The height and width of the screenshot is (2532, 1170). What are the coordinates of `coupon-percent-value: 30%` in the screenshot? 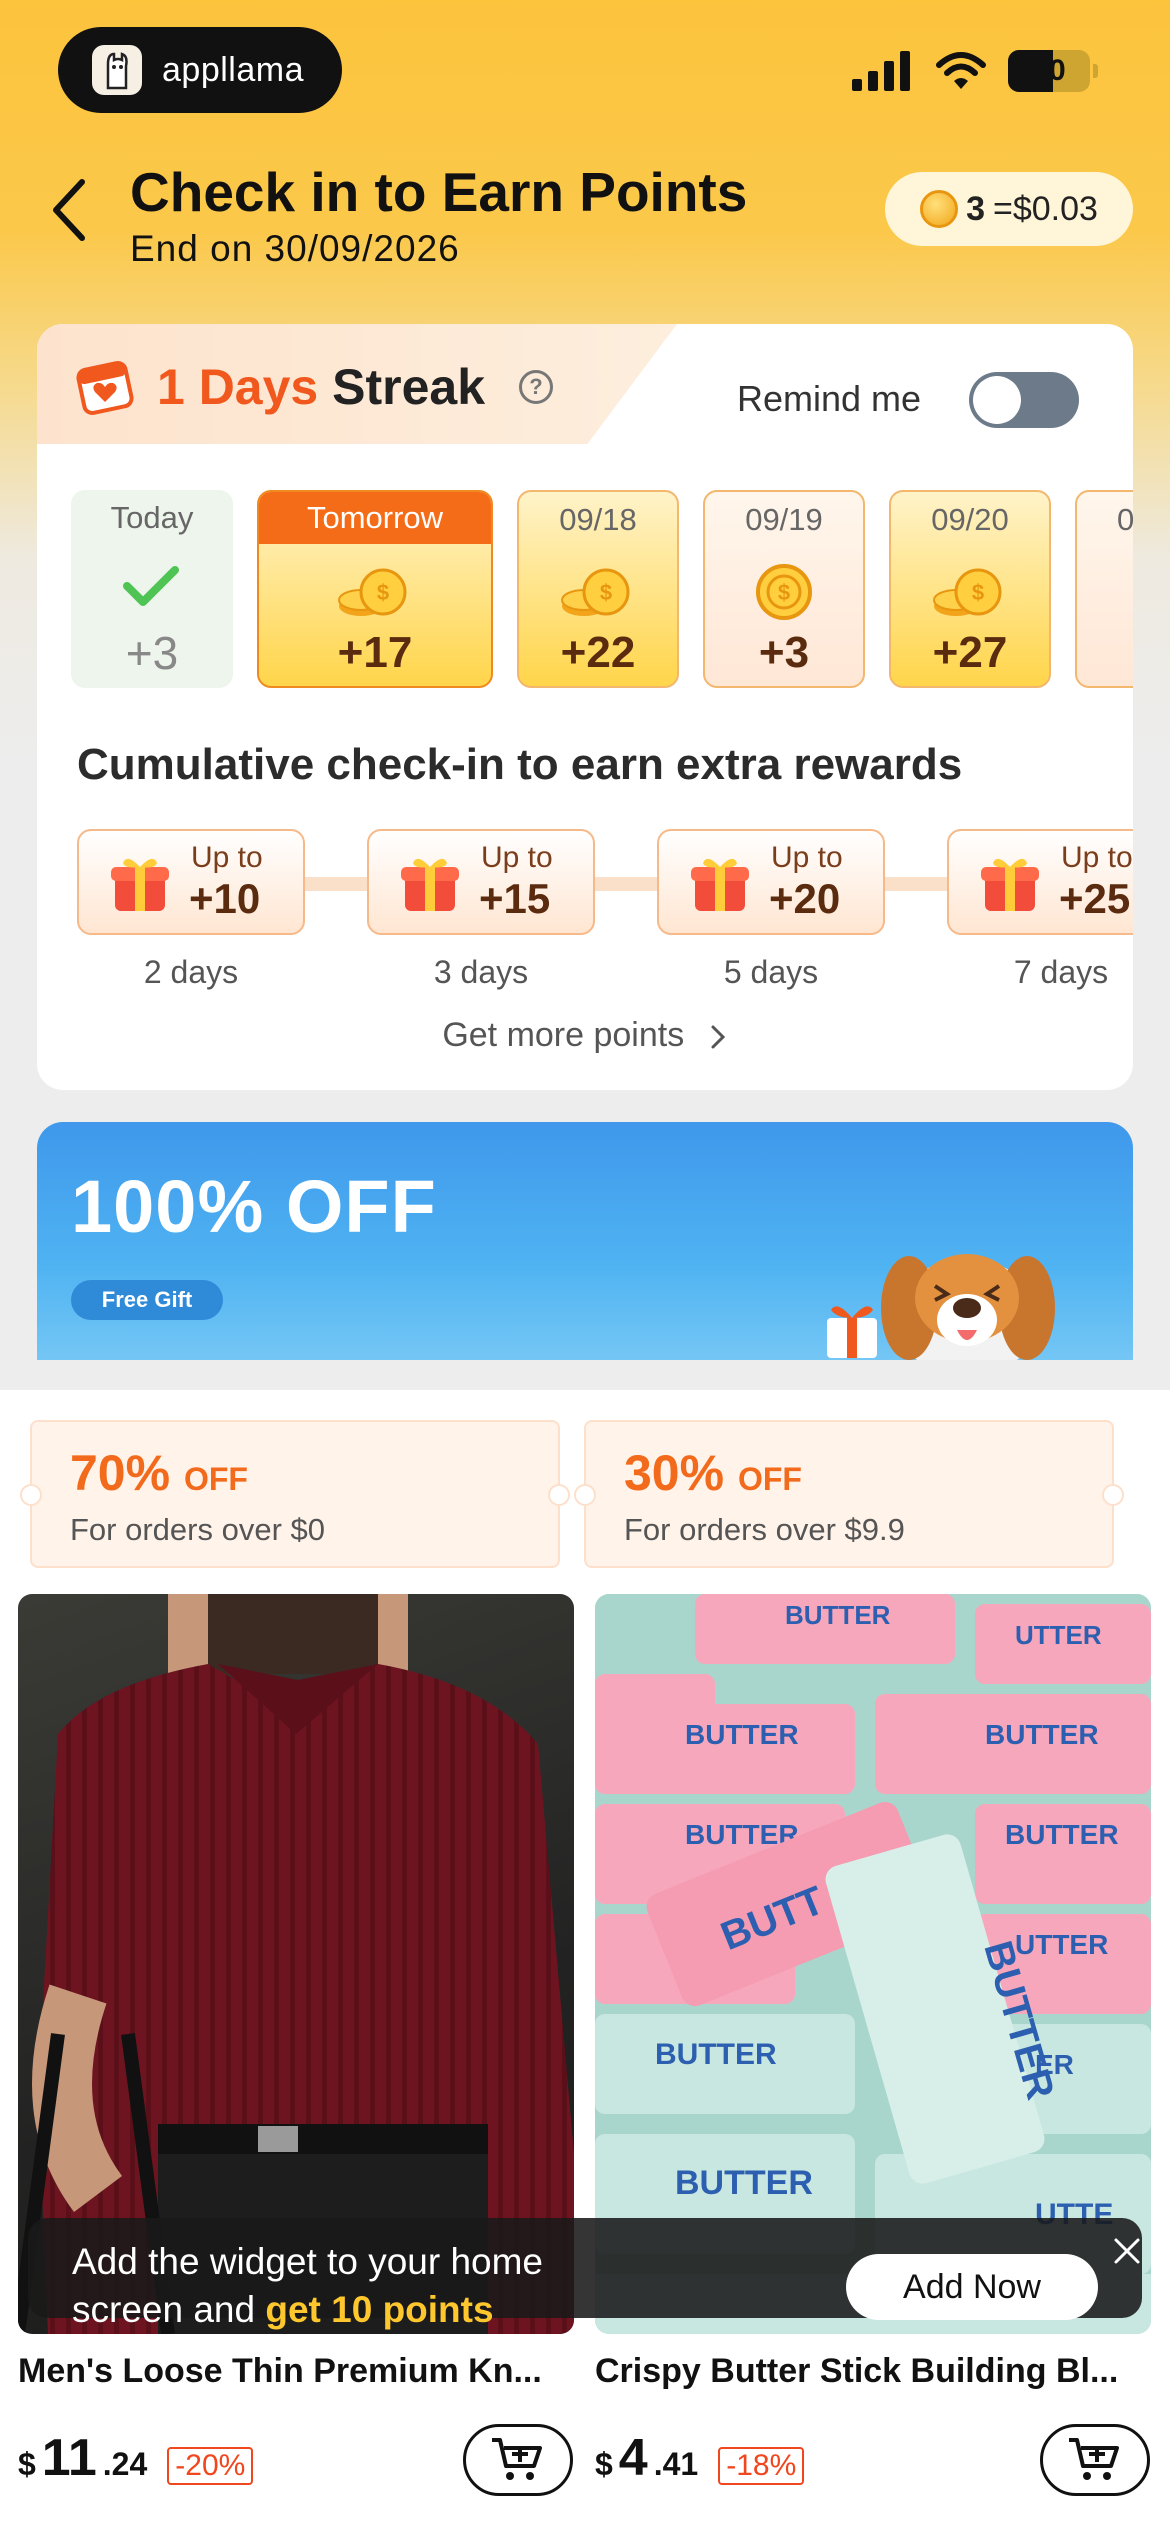 It's located at (674, 1473).